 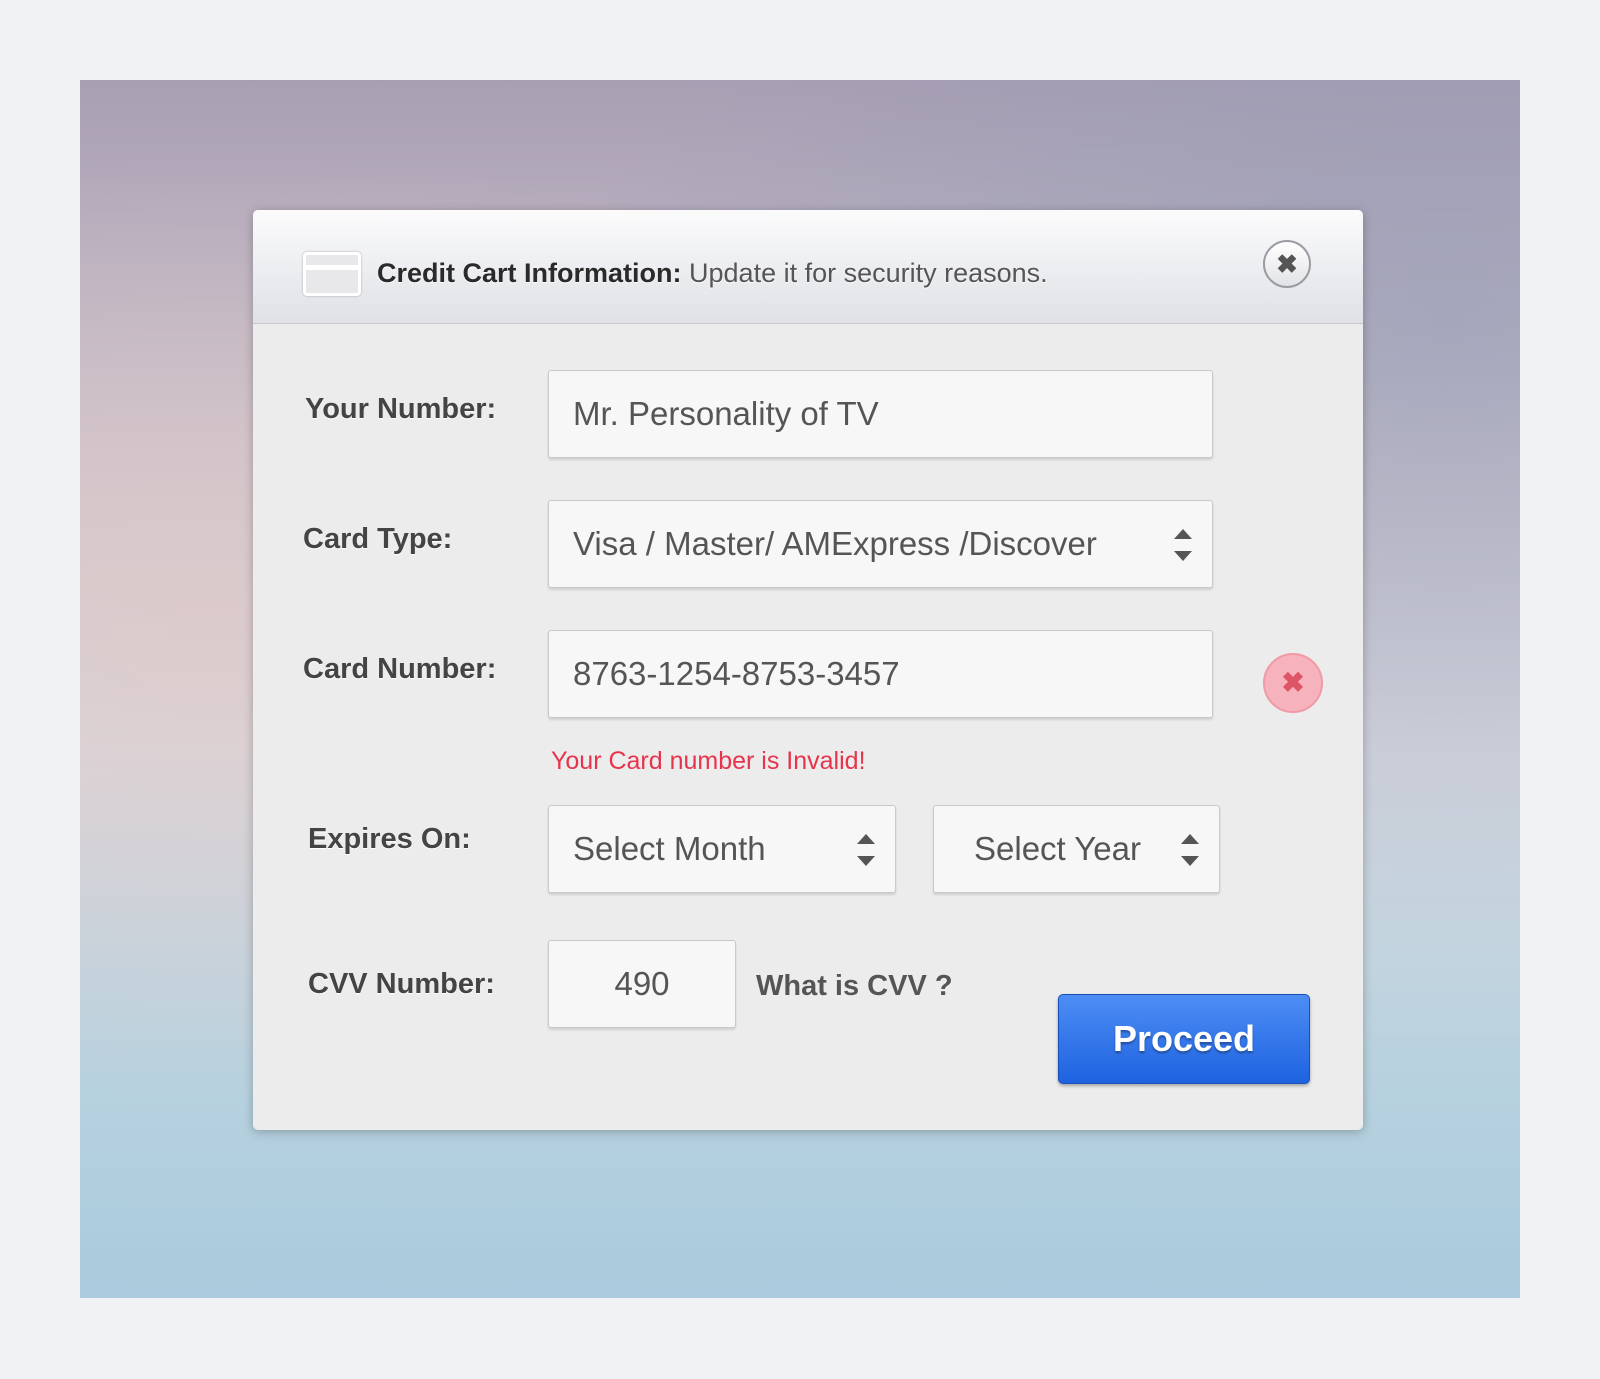 I want to click on credit-card-icon, so click(x=332, y=274).